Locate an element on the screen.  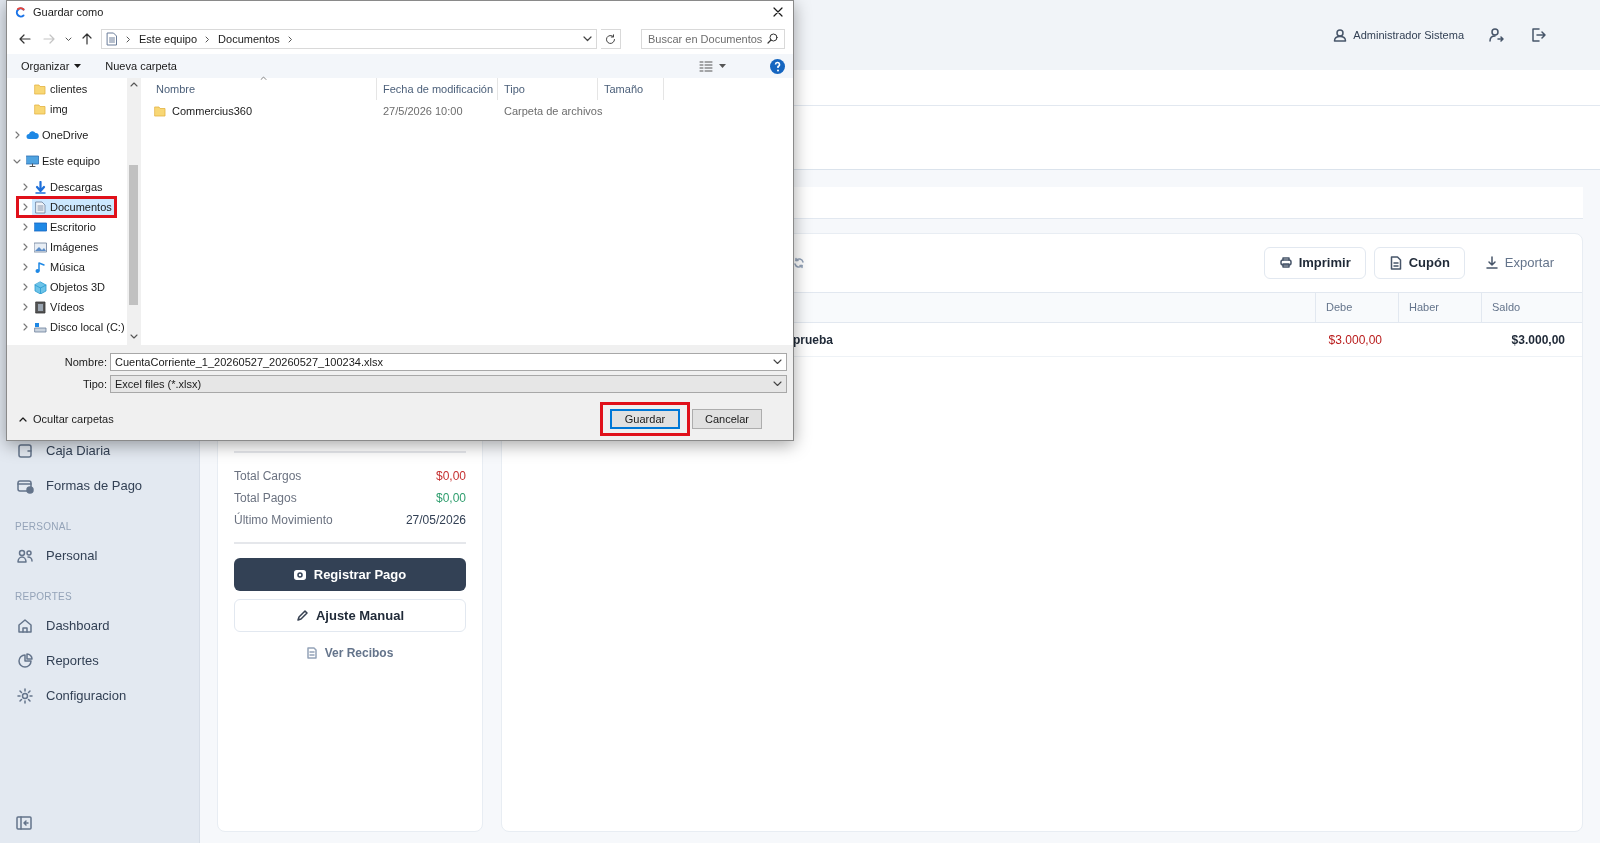
pictures-icon is located at coordinates (40, 247).